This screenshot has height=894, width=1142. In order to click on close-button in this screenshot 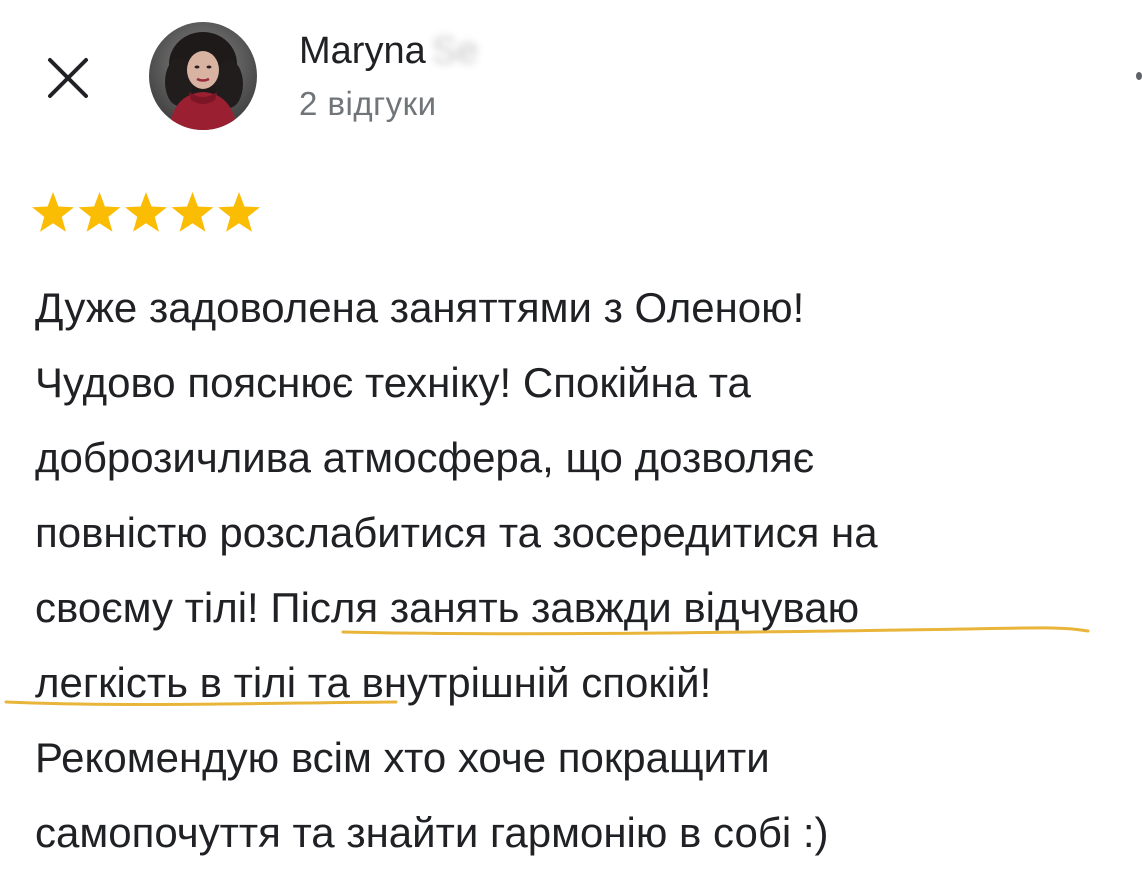, I will do `click(68, 78)`.